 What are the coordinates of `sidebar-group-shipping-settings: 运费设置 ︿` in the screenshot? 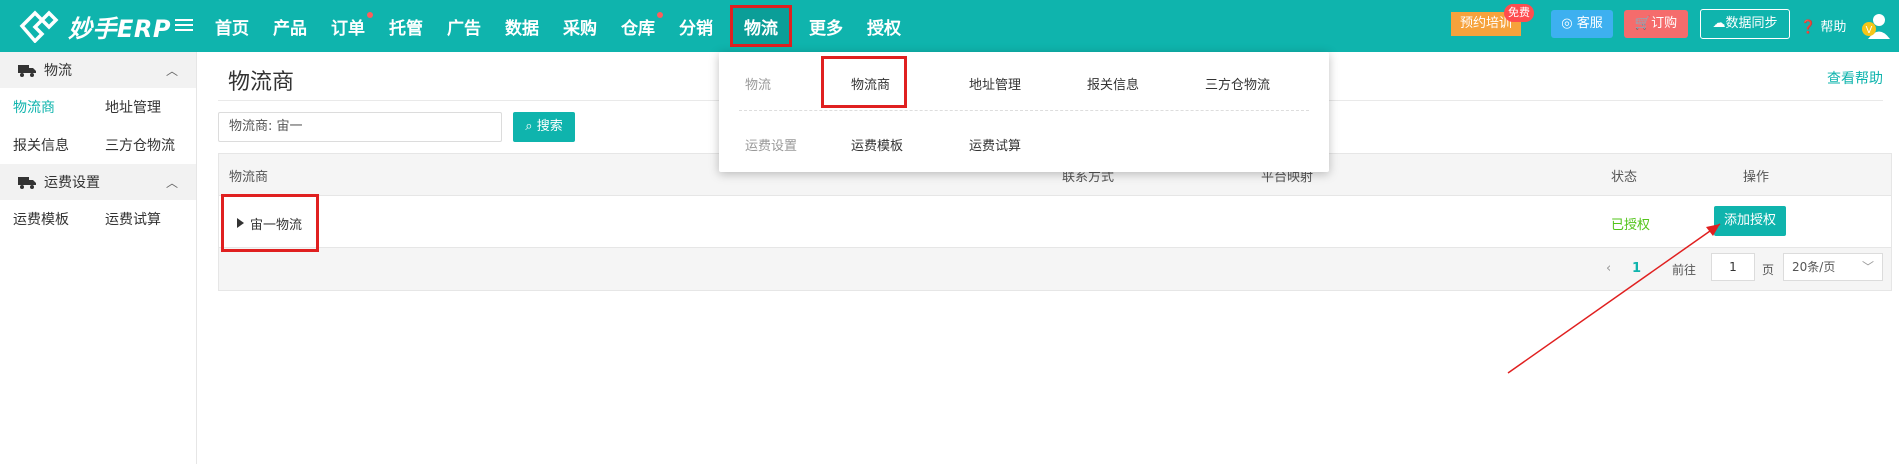 It's located at (98, 182).